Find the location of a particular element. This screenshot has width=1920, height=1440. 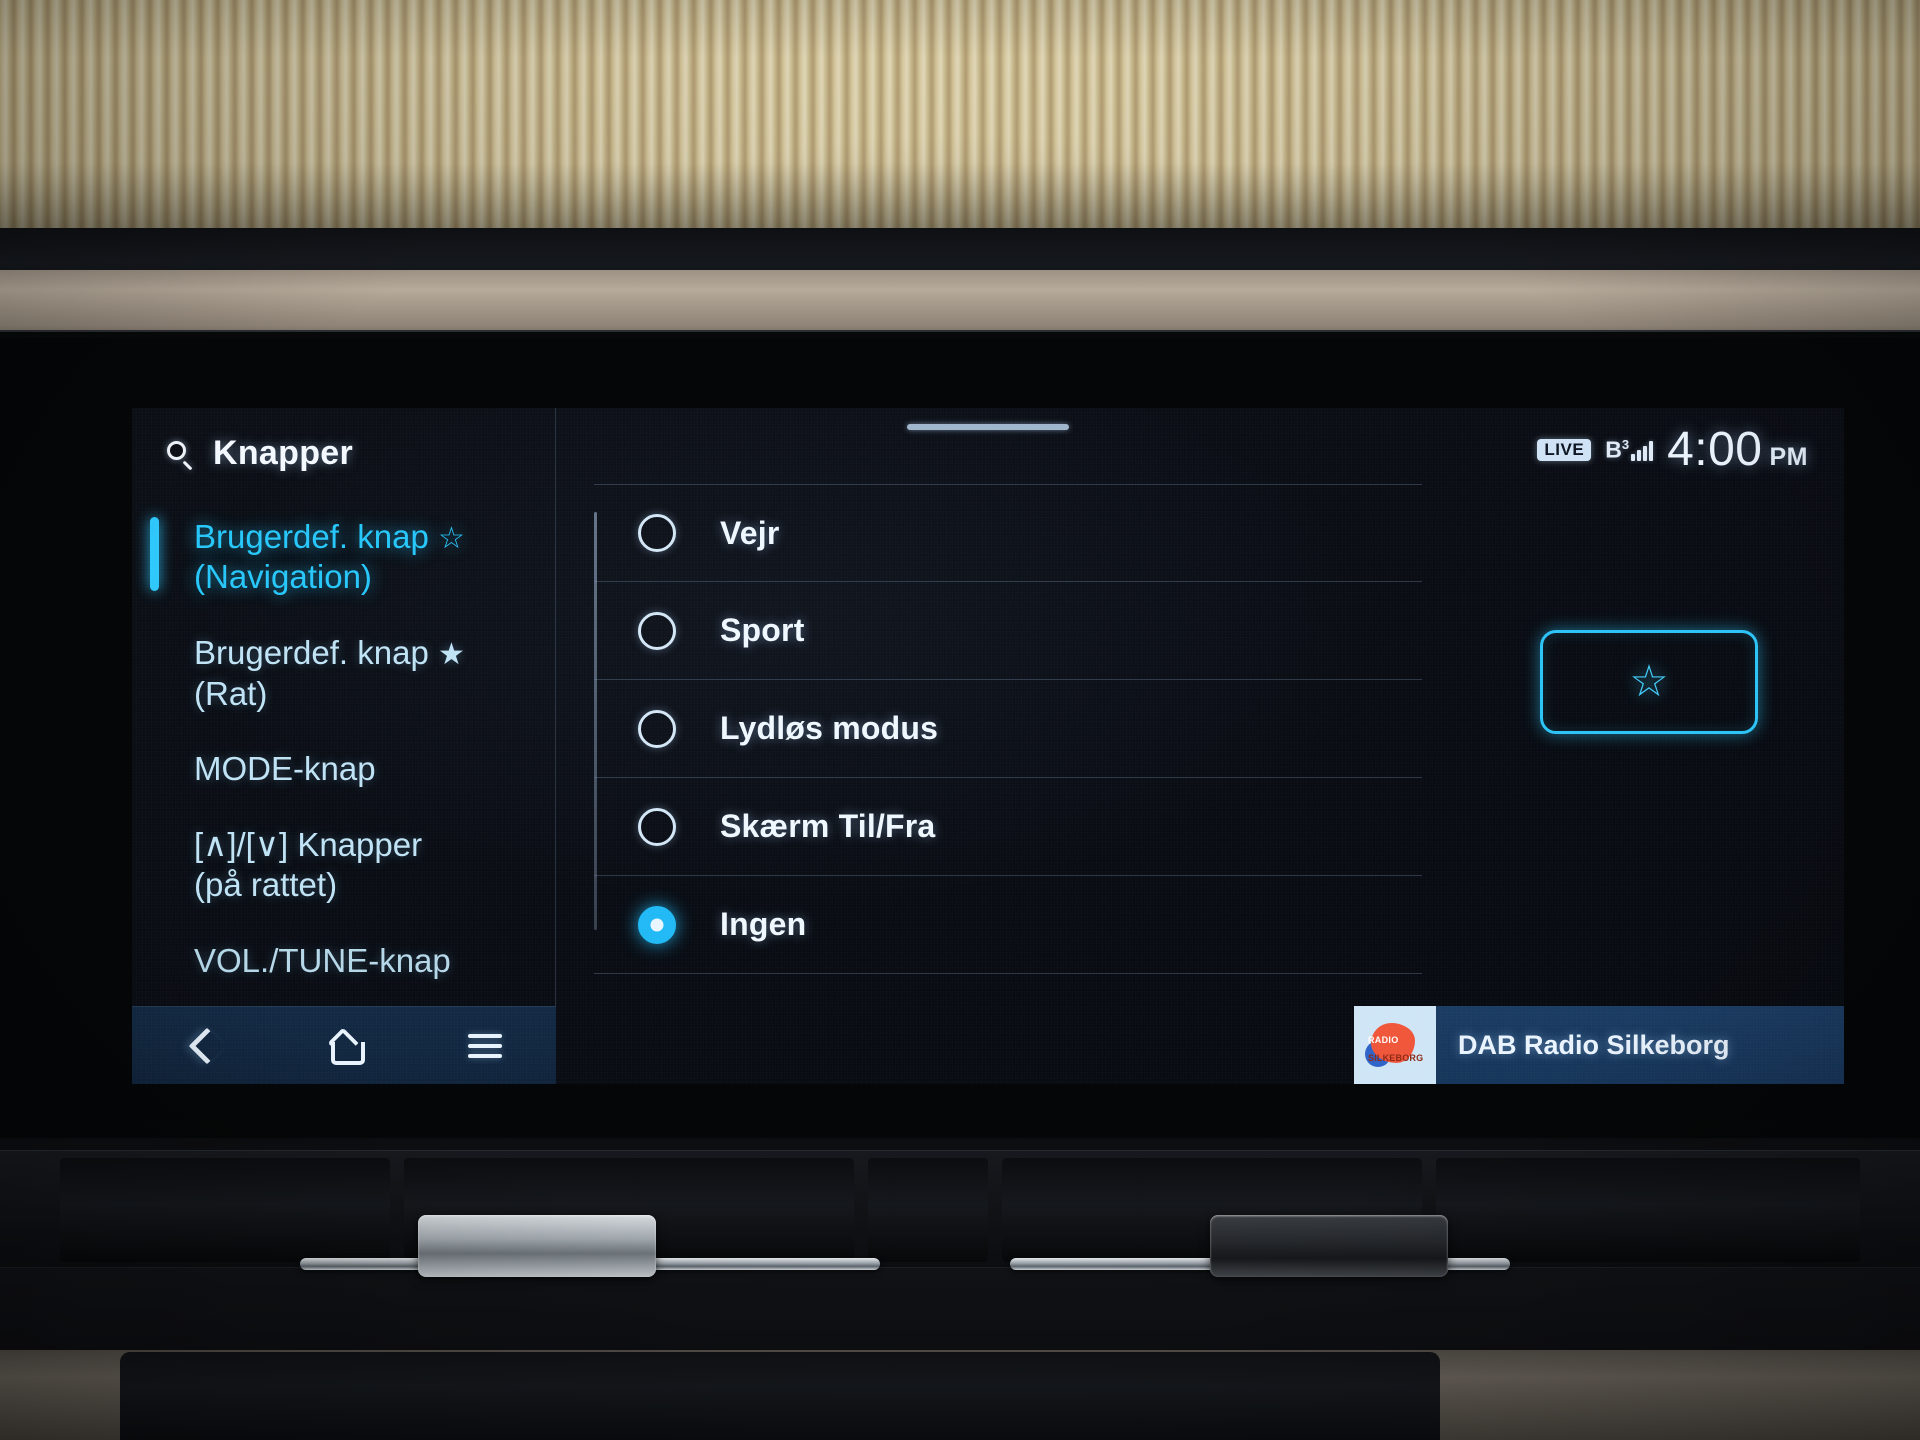

sidebar-item-mode-knap: MODE-knap is located at coordinates (343, 769).